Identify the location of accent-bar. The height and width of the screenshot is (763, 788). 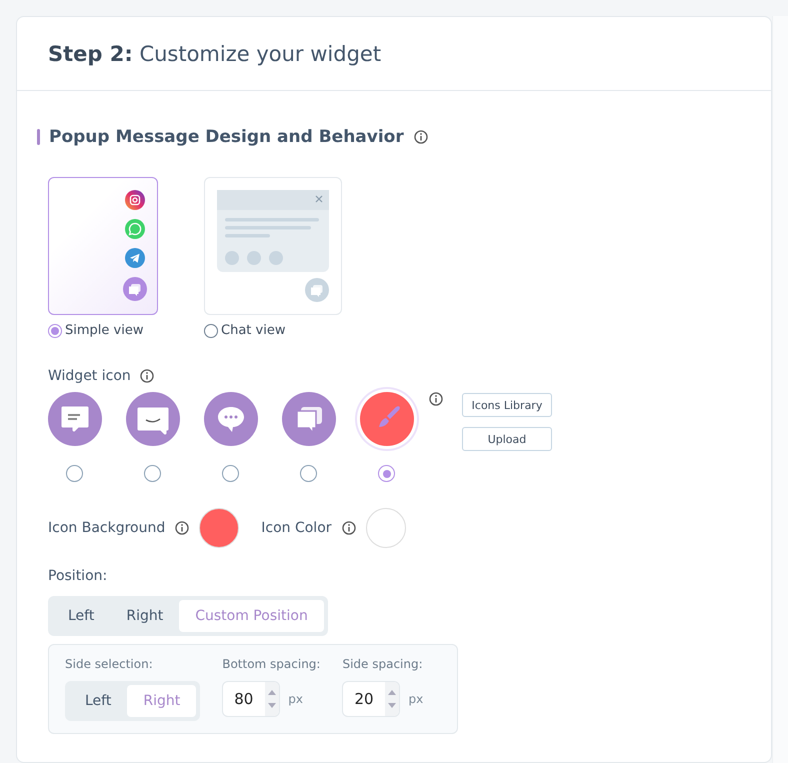
(38, 137).